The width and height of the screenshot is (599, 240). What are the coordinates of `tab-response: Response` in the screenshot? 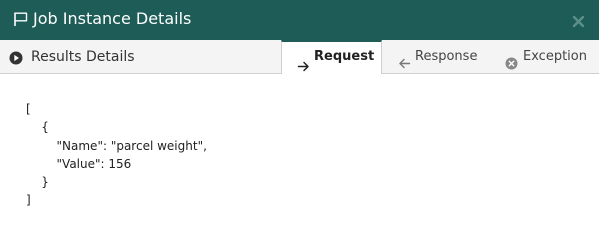 It's located at (440, 56).